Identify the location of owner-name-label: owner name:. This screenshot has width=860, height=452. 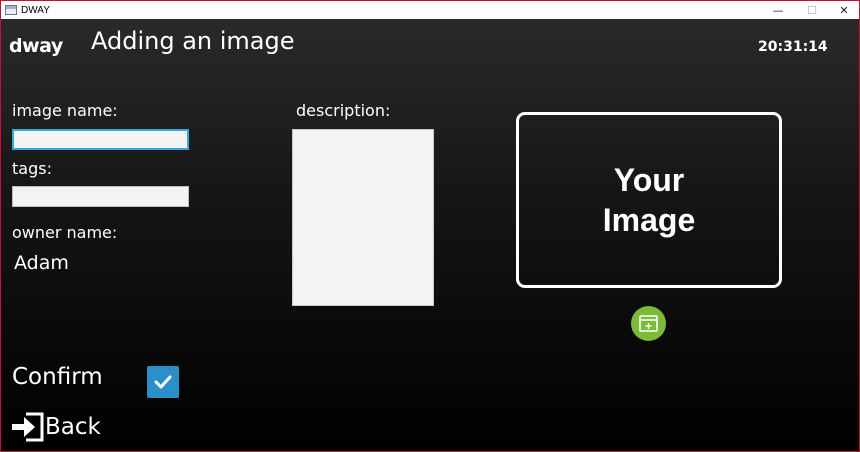
(65, 232).